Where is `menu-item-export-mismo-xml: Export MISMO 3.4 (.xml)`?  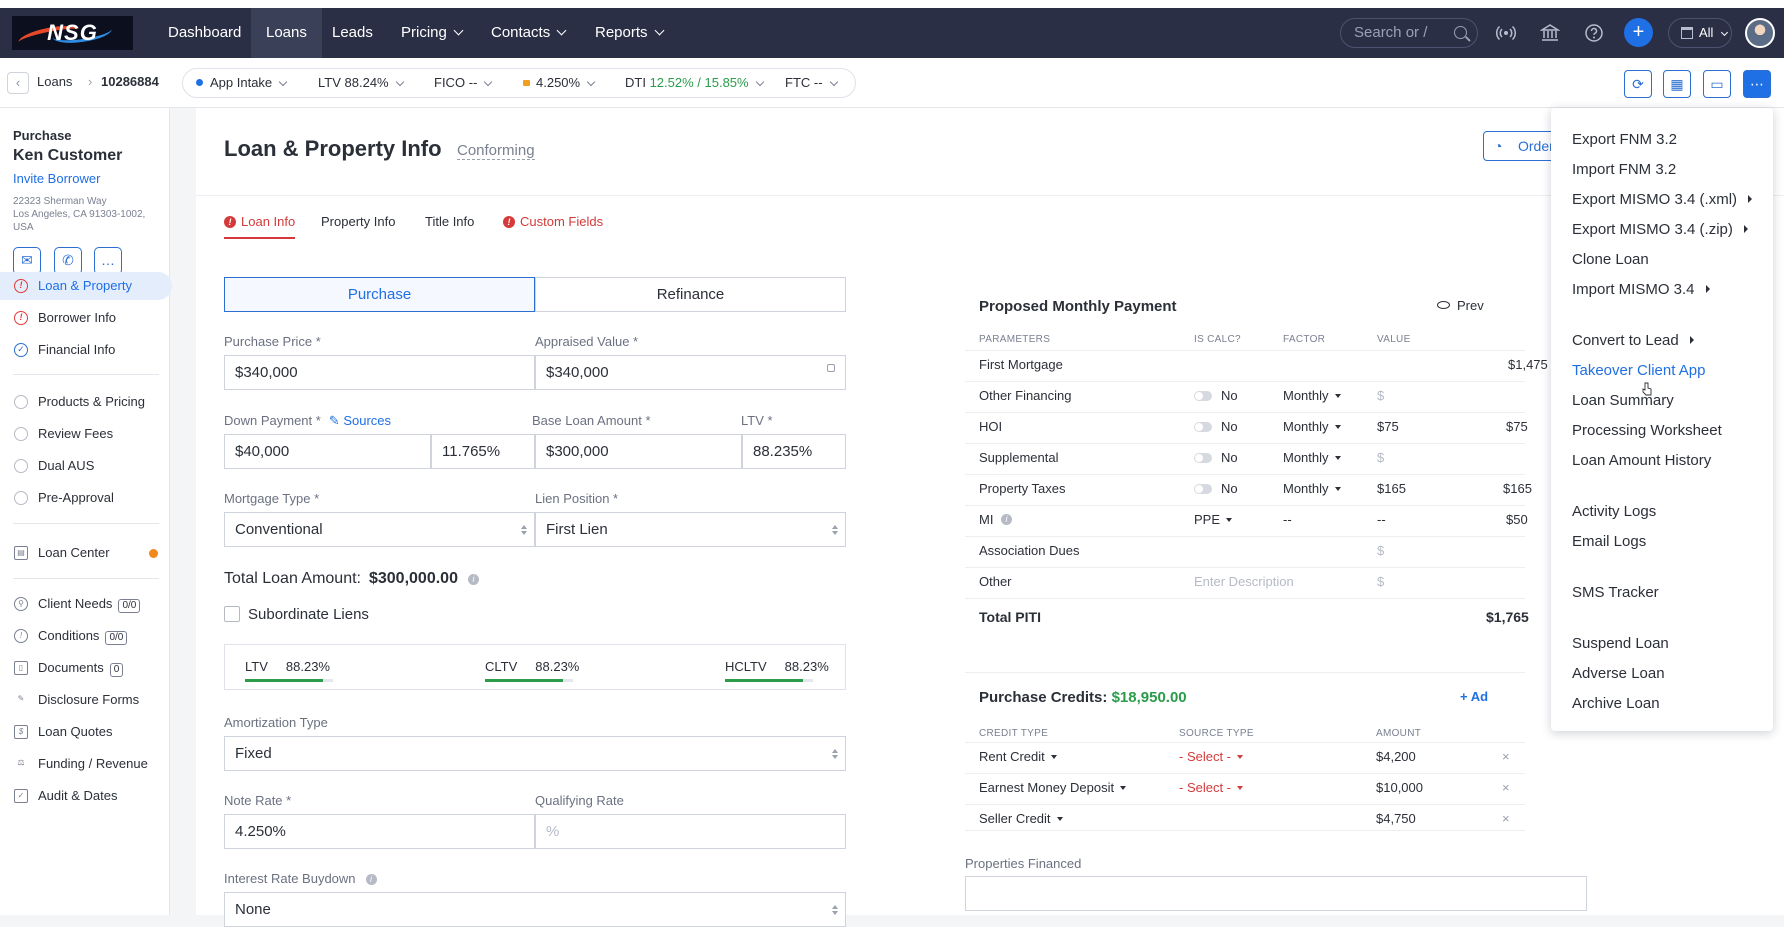 menu-item-export-mismo-xml: Export MISMO 3.4 (.xml) is located at coordinates (1662, 199).